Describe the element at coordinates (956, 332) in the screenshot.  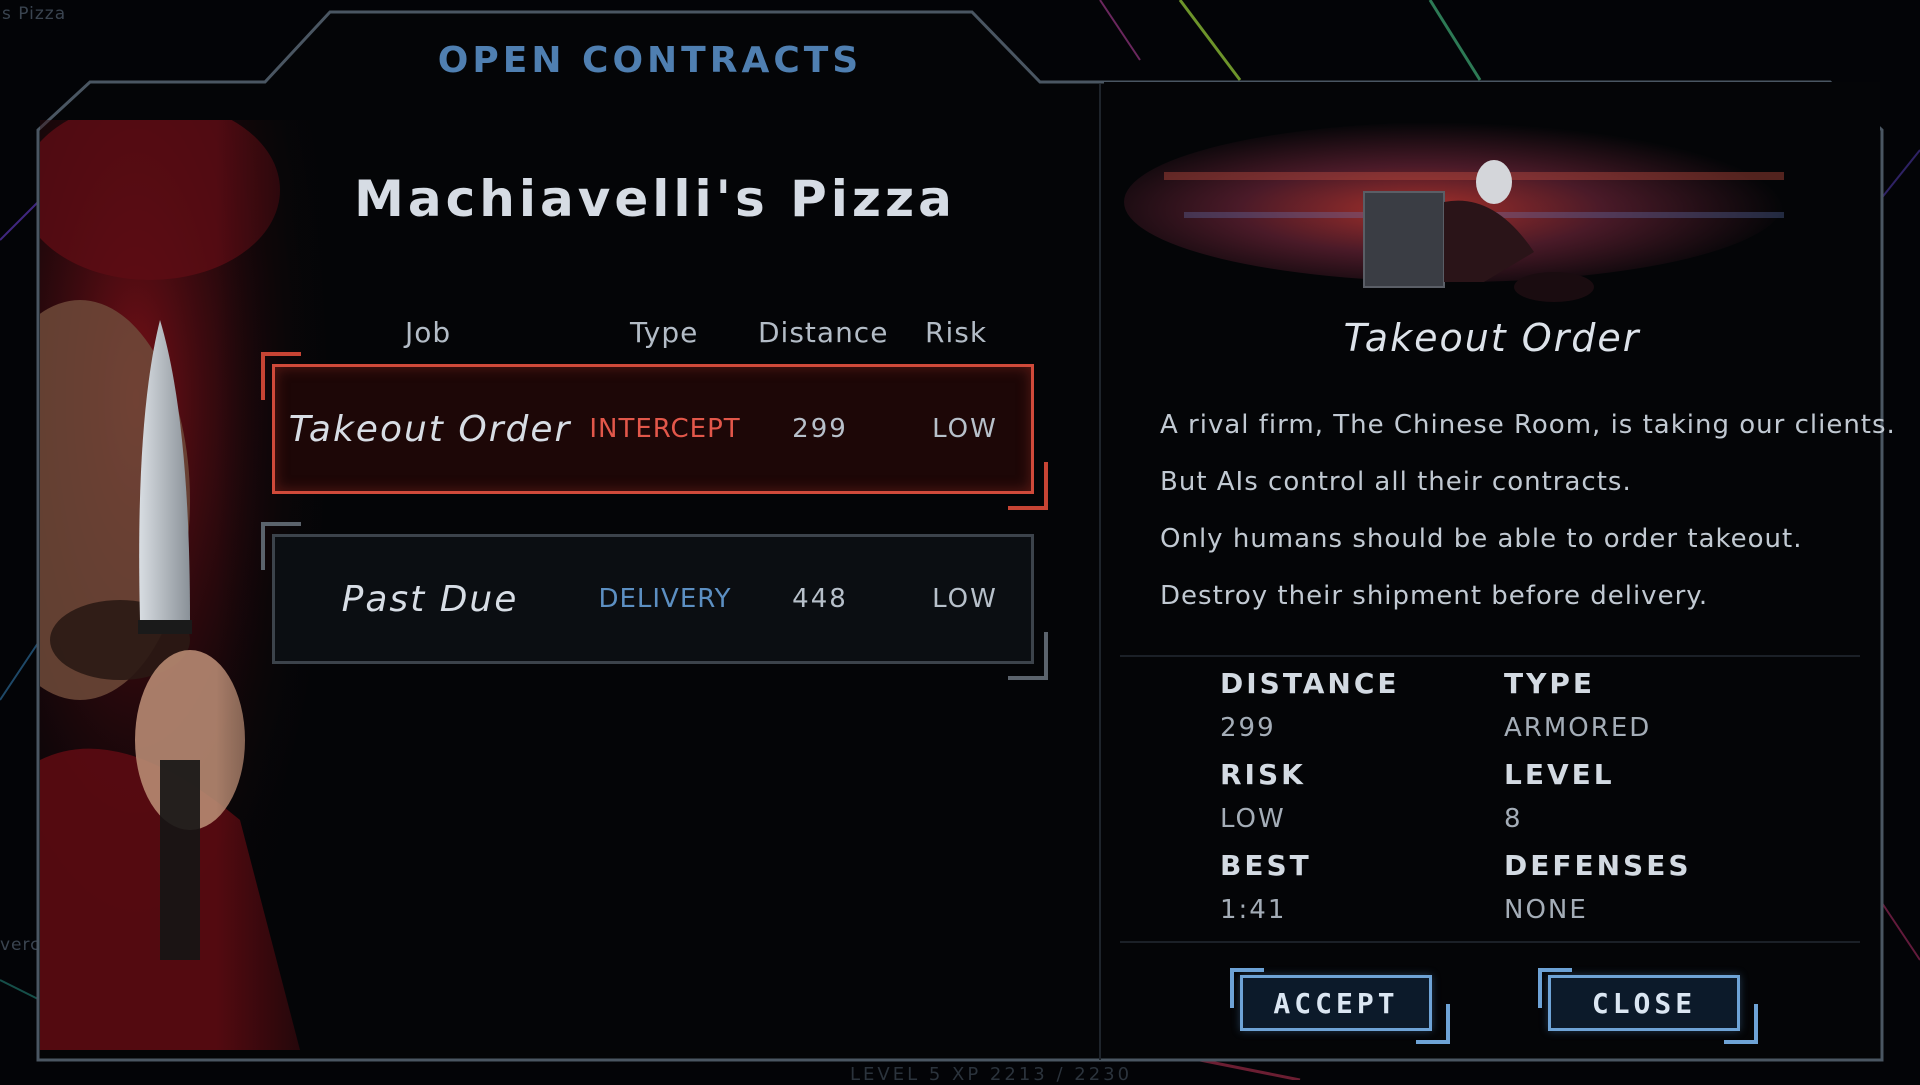
I see `column-header-risk: Risk` at that location.